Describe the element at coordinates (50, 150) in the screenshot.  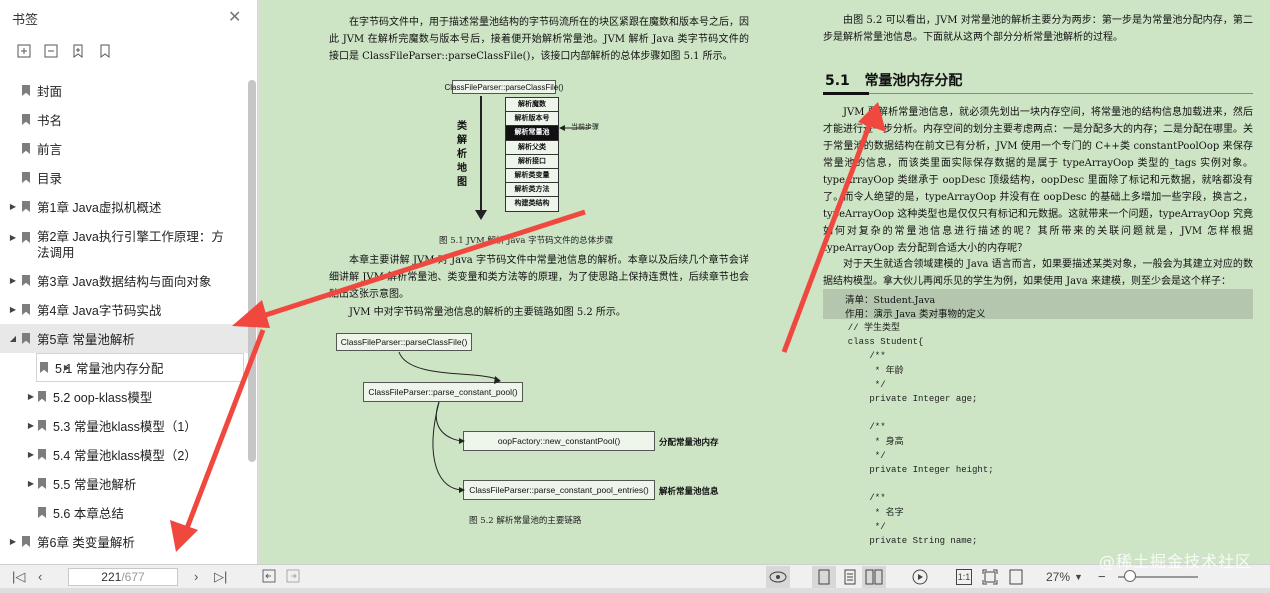
I see `sidebar-item-label: 前言` at that location.